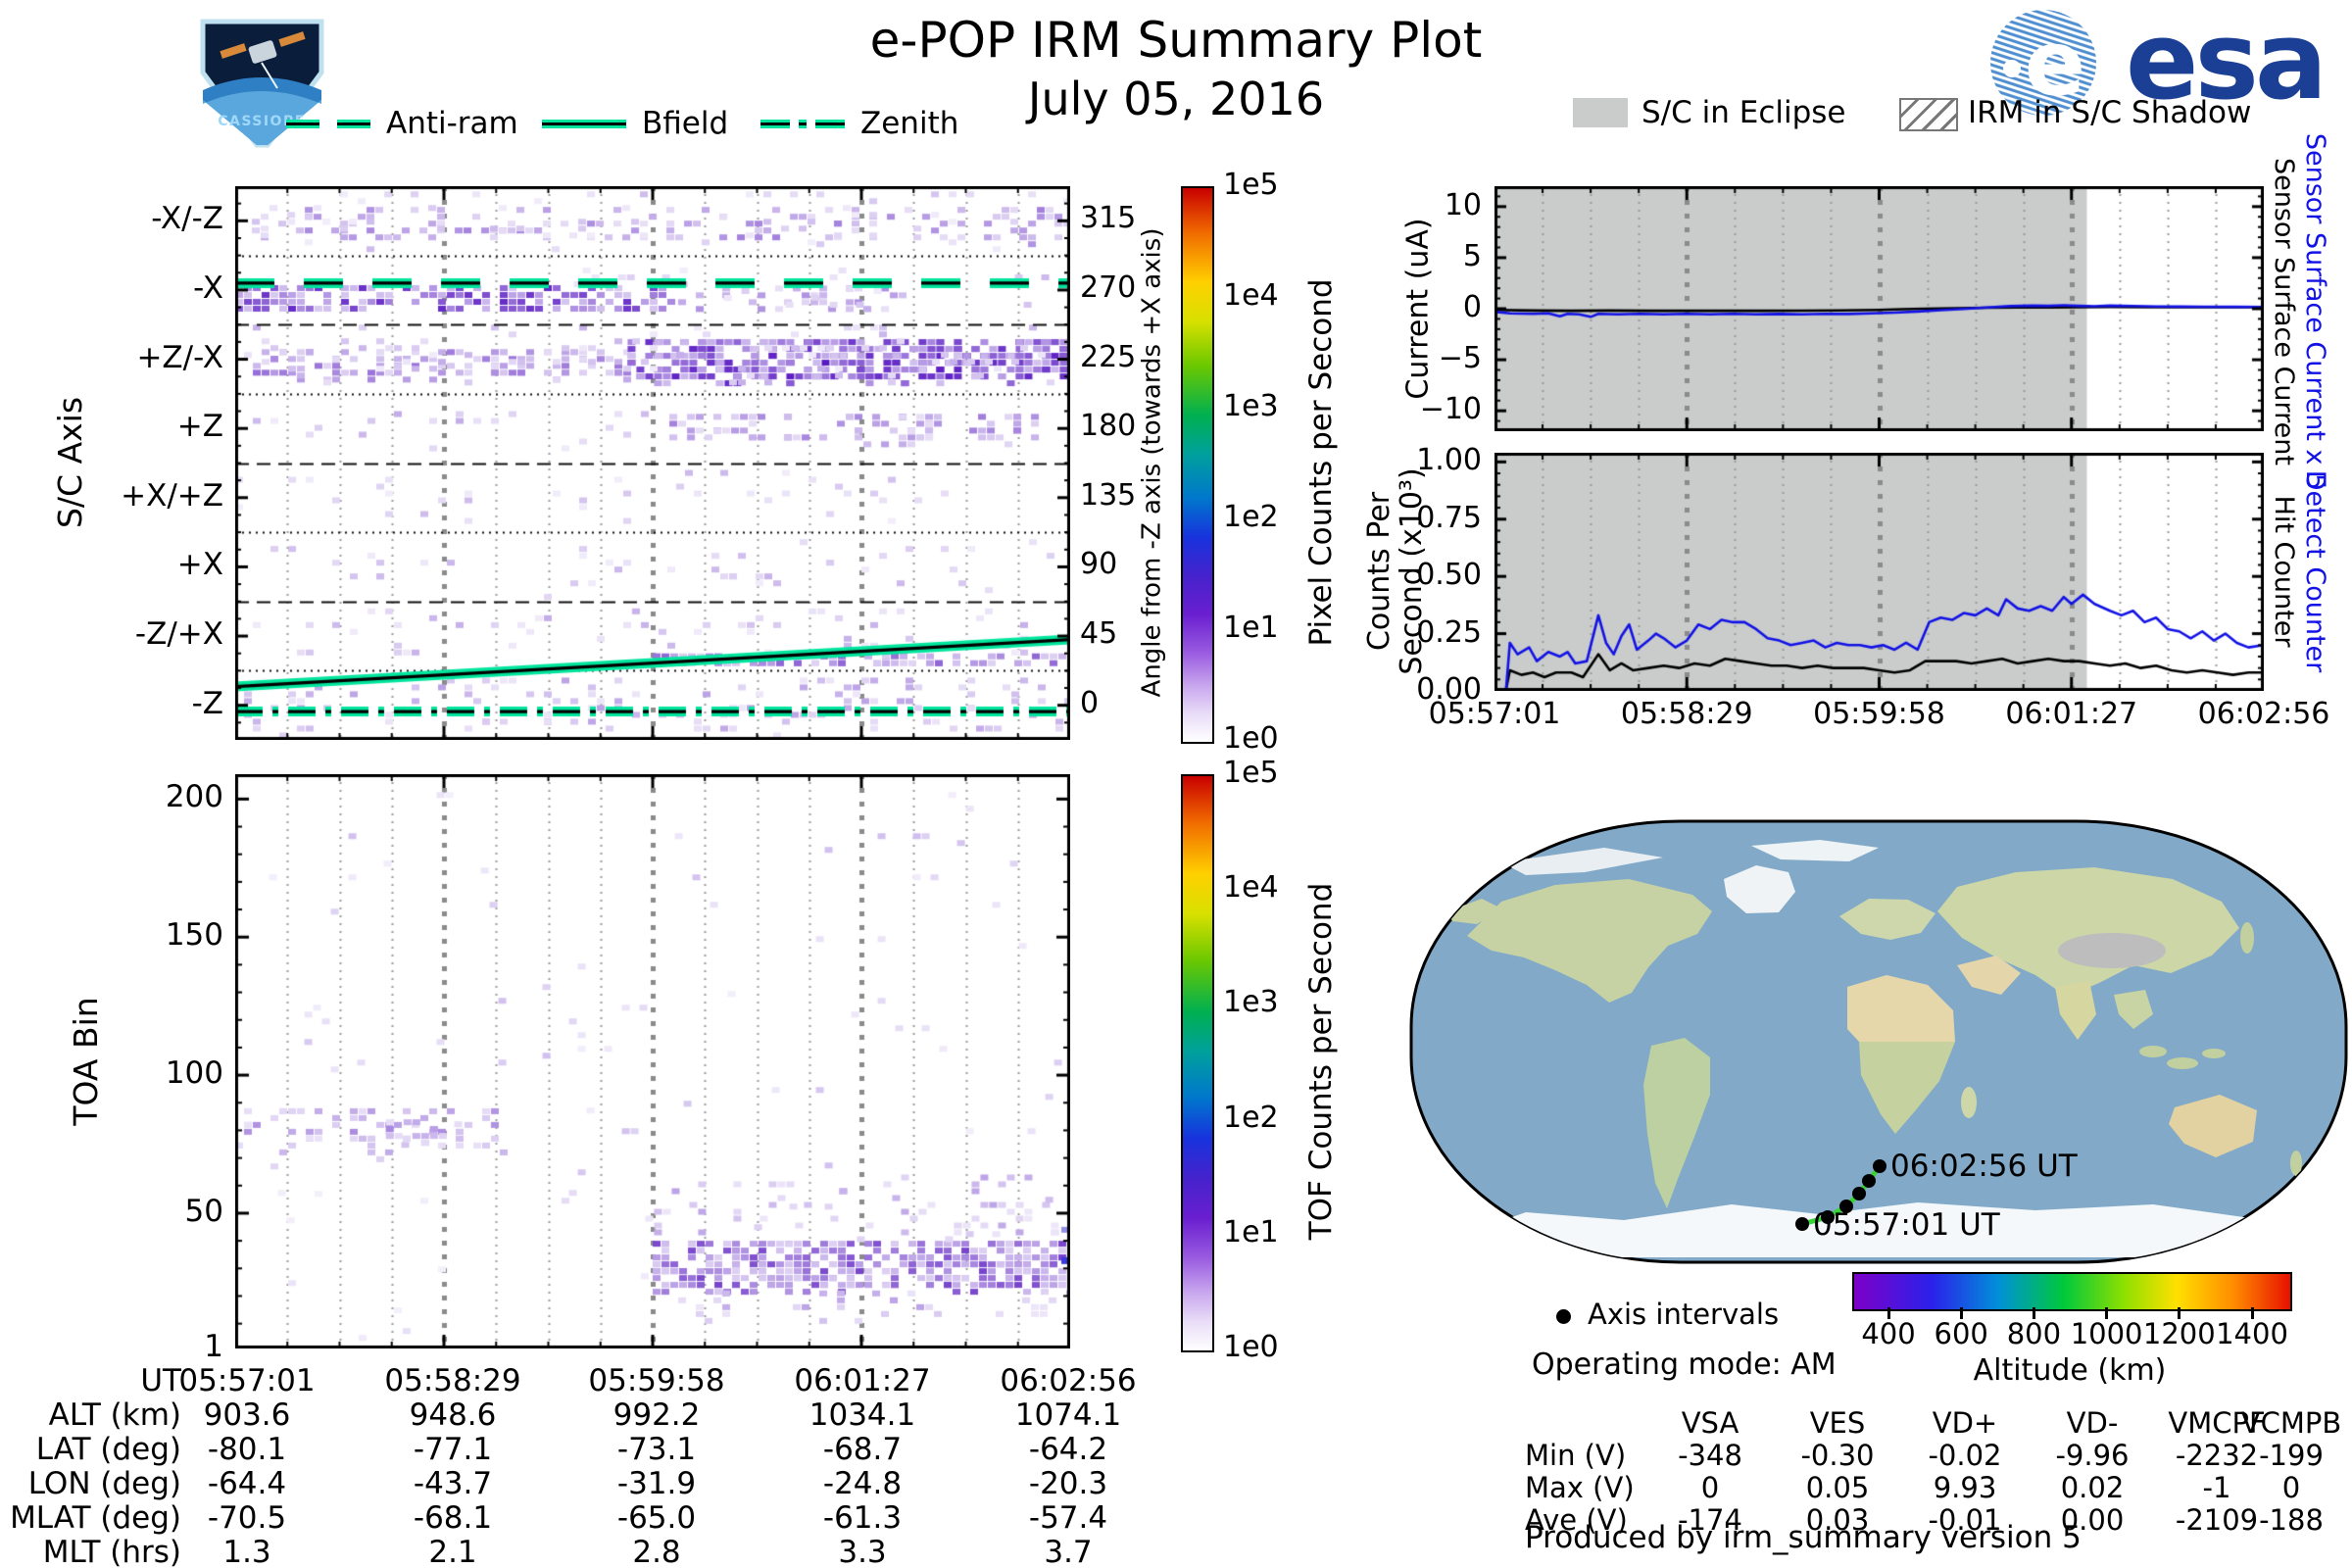  I want to click on voltage-cell: 0.05, so click(1837, 1487).